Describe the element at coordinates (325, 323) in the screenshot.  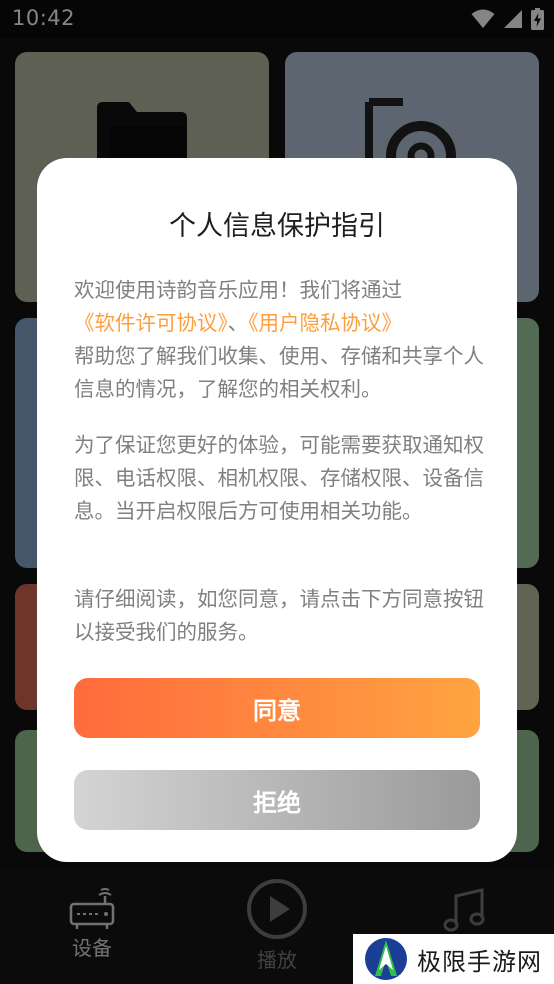
I see `privacy-policy-link: 《用户隐私协议》` at that location.